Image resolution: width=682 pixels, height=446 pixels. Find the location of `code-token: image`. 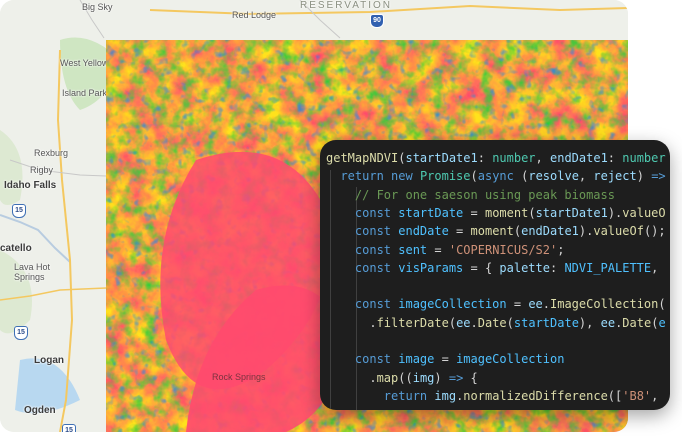

code-token: image is located at coordinates (416, 359).